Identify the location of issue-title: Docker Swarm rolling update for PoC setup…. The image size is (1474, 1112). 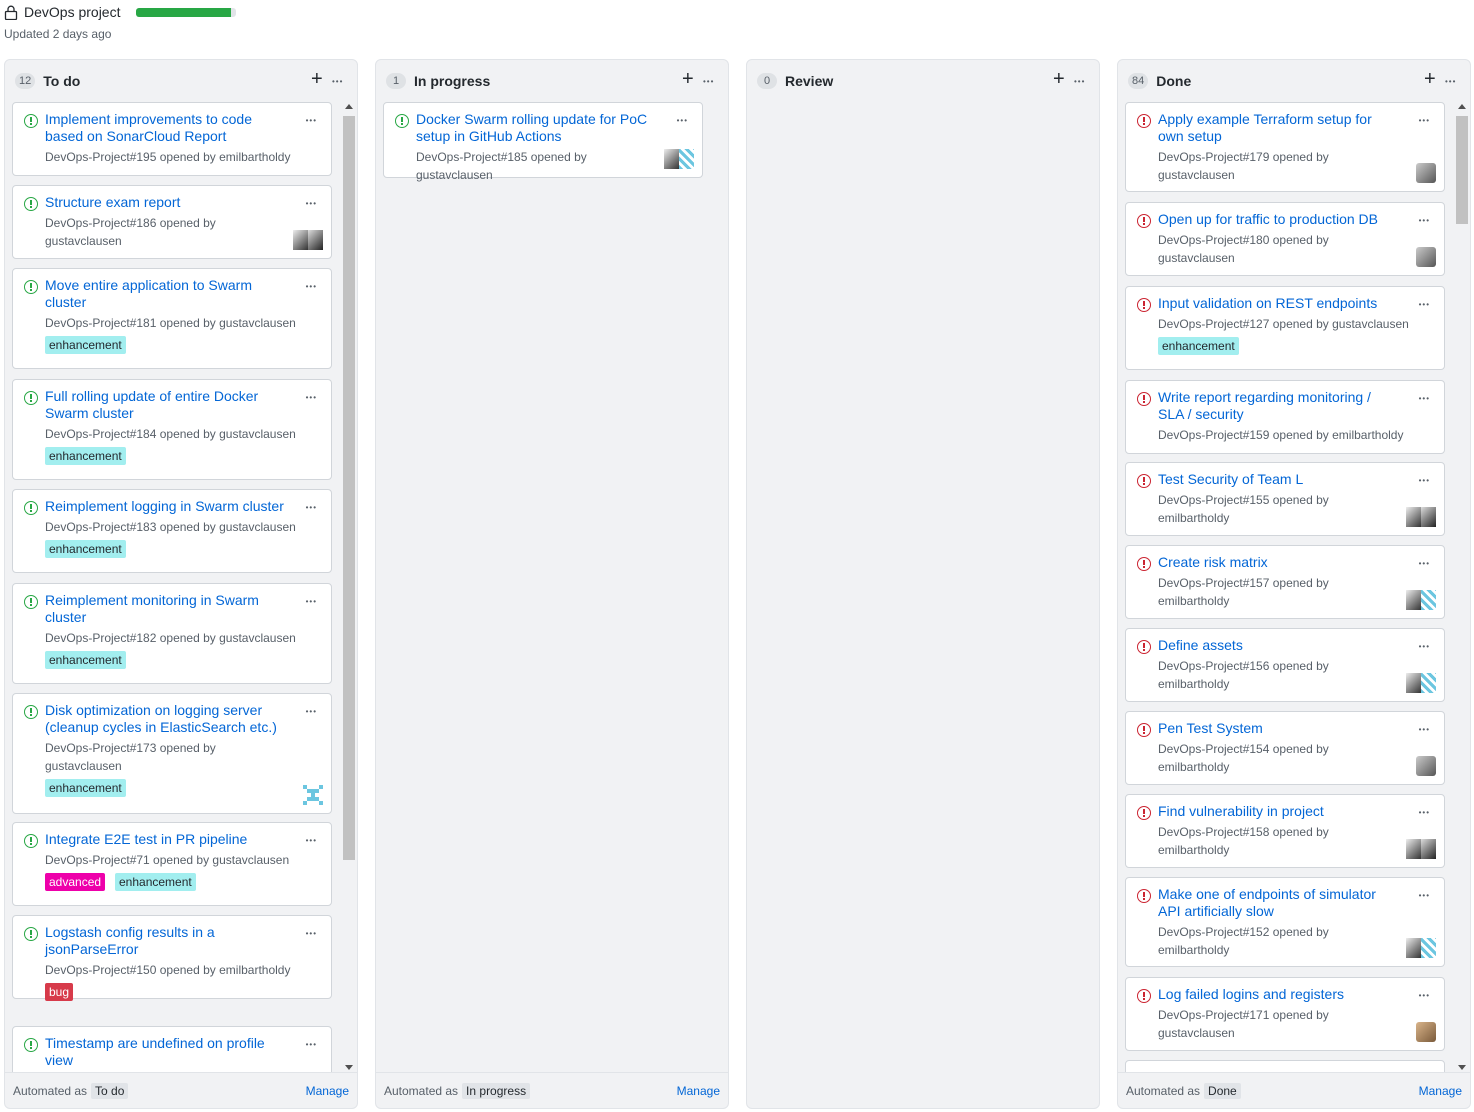
(541, 128).